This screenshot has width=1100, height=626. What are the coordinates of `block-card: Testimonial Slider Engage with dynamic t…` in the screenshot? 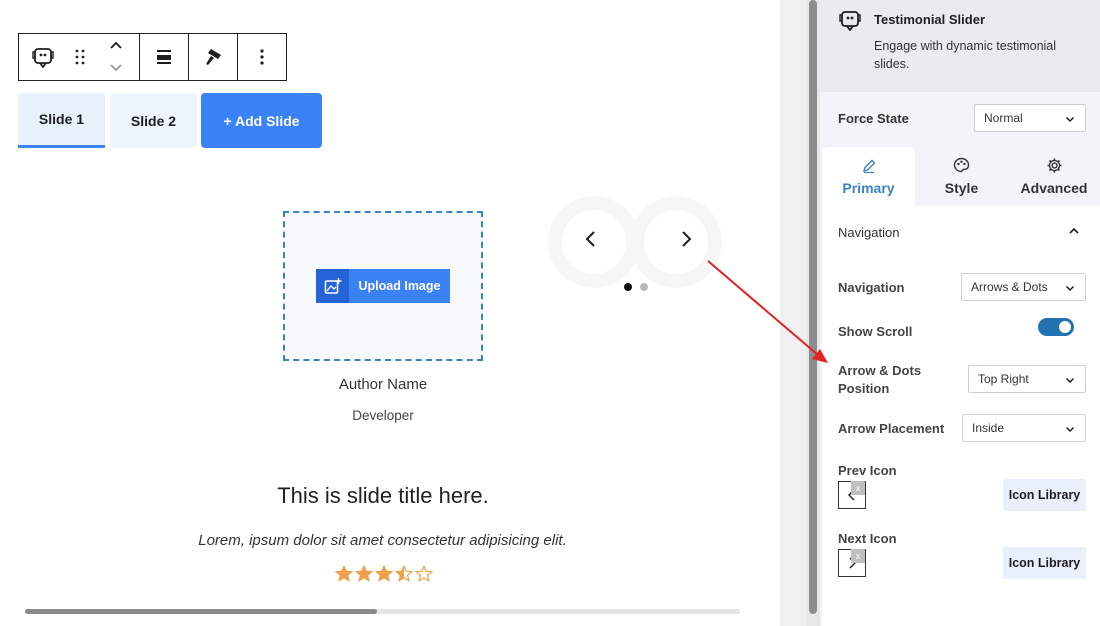 It's located at (960, 46).